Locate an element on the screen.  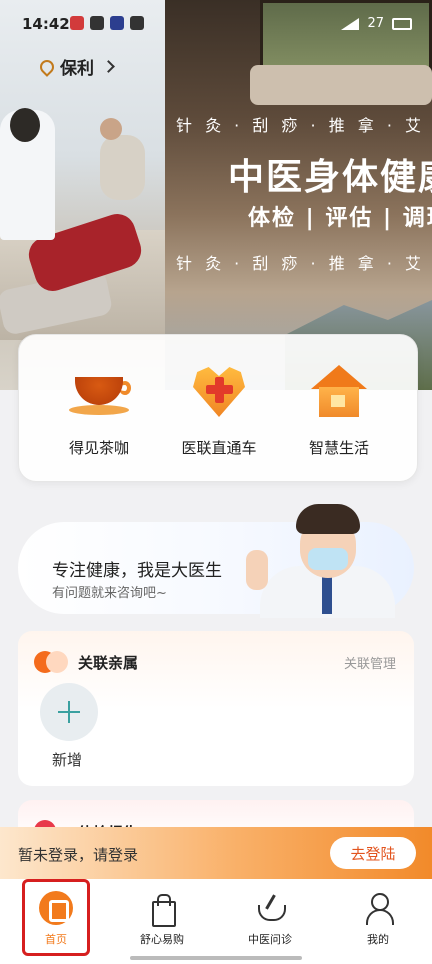
service-label: 智慧生活 is located at coordinates (338, 448).